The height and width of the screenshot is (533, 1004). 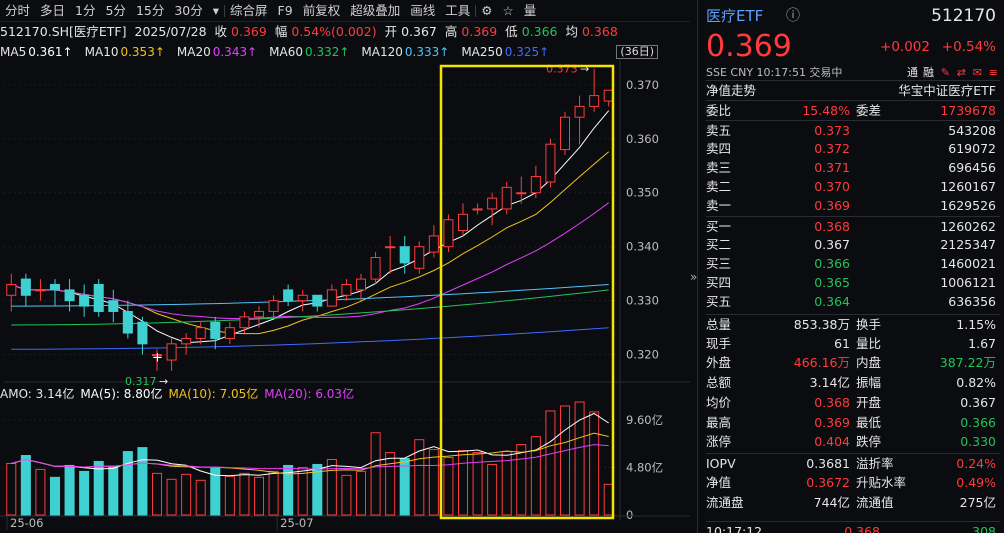 I want to click on toolbar-item: 多日, so click(x=52, y=11).